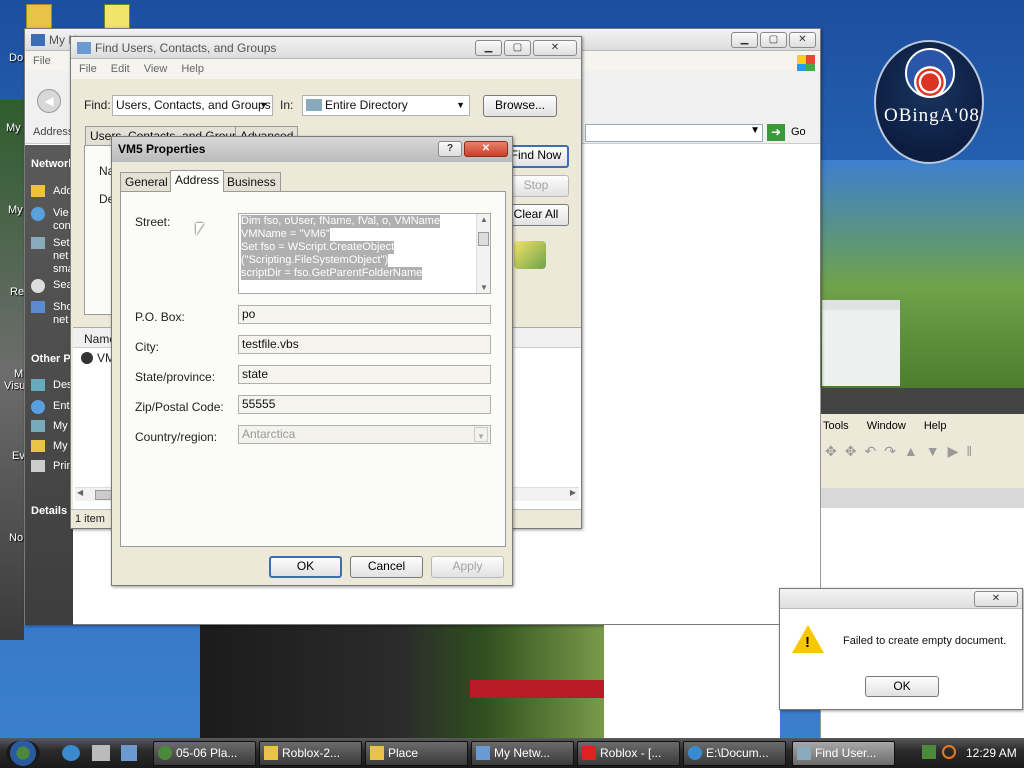  I want to click on taskbar-button: Place, so click(416, 753).